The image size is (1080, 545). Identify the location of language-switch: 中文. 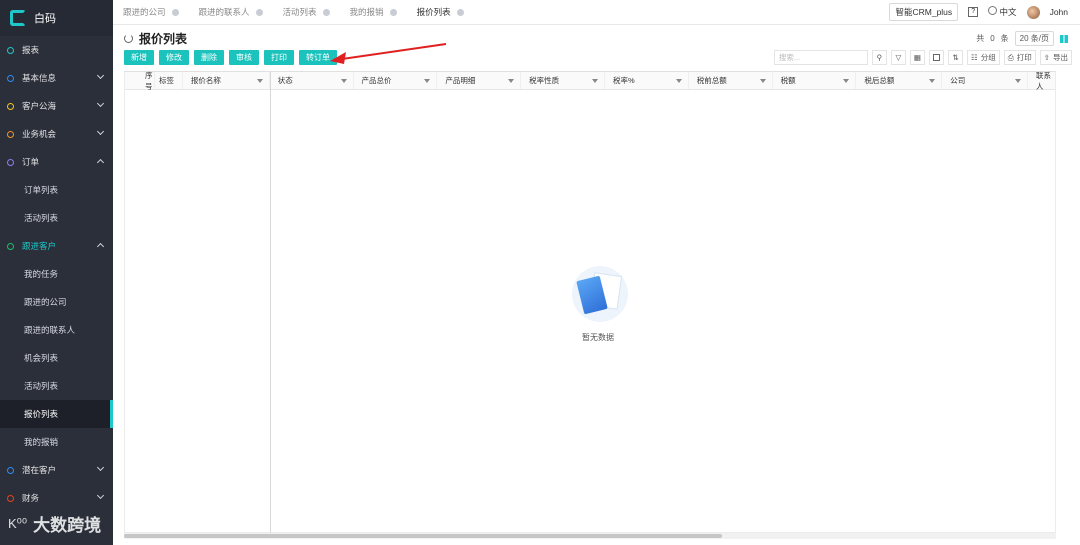
(1002, 12).